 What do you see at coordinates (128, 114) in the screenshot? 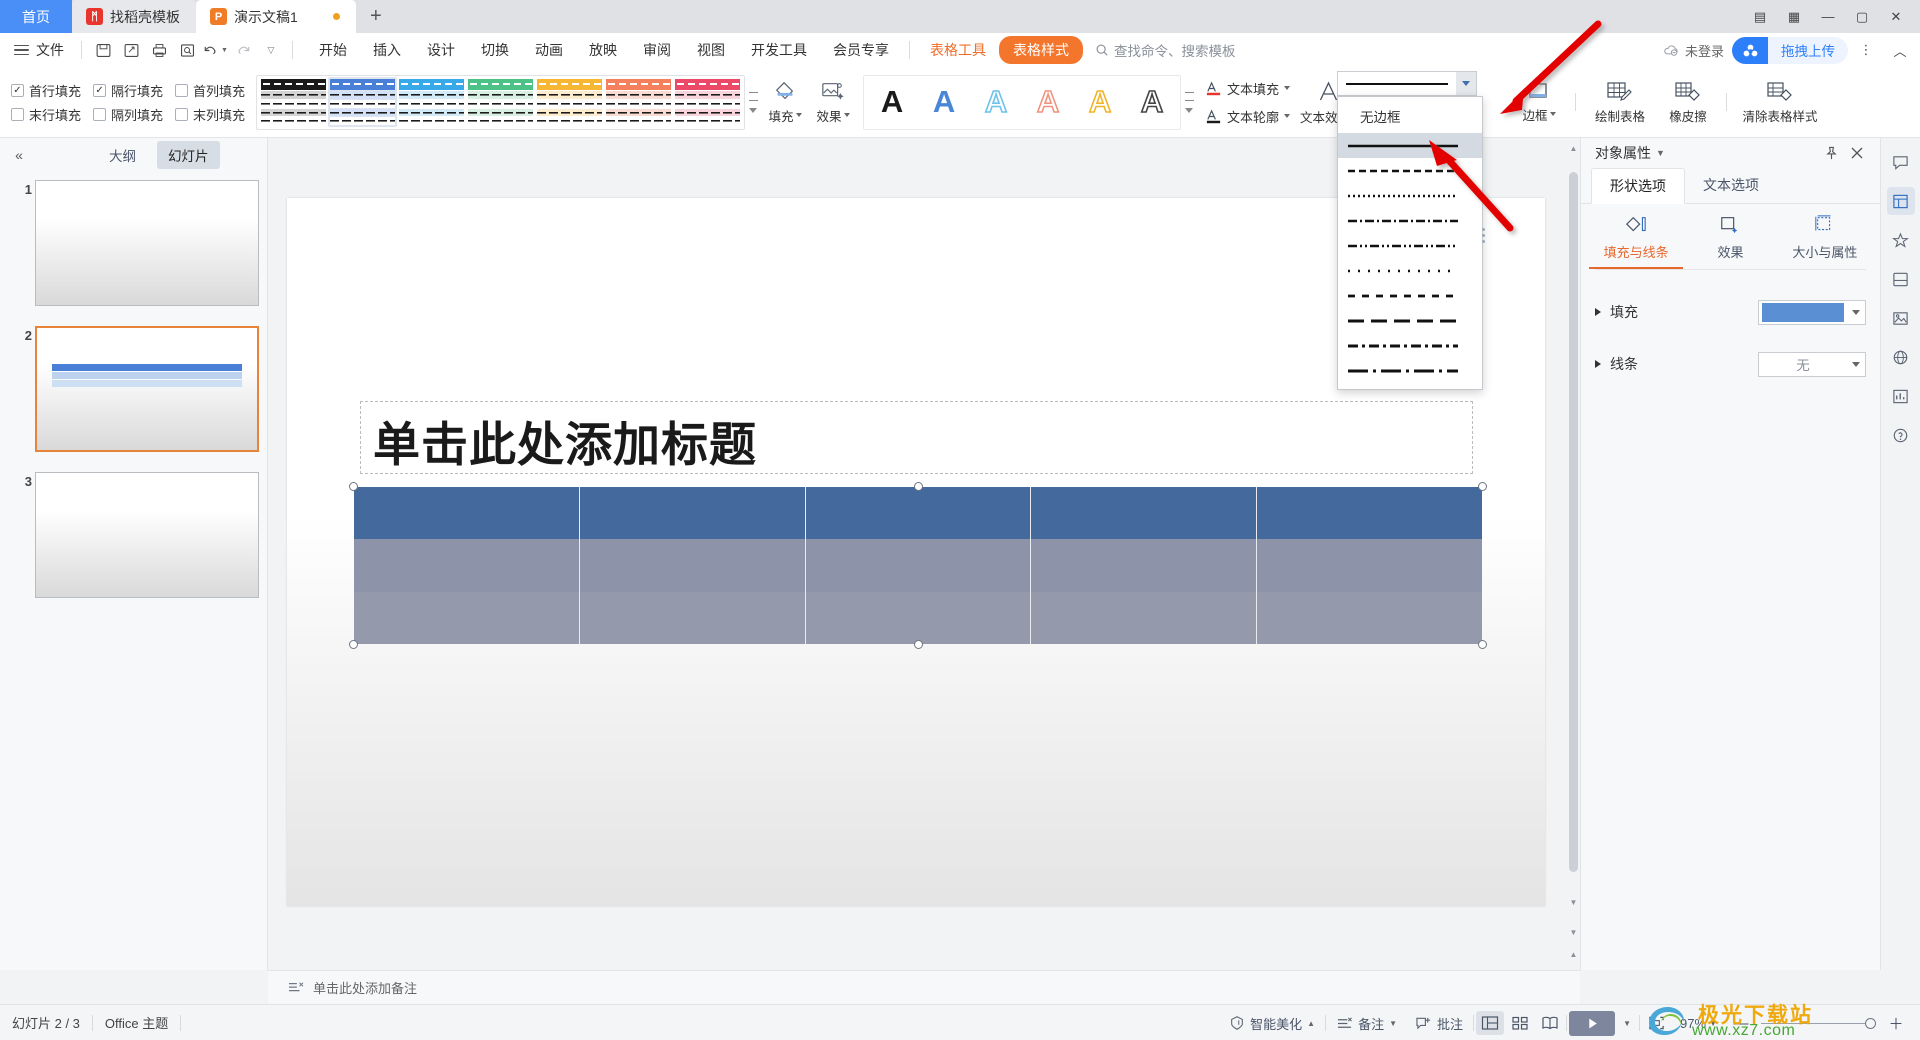
I see `checkbox-banded-columns: 隔列填充` at bounding box center [128, 114].